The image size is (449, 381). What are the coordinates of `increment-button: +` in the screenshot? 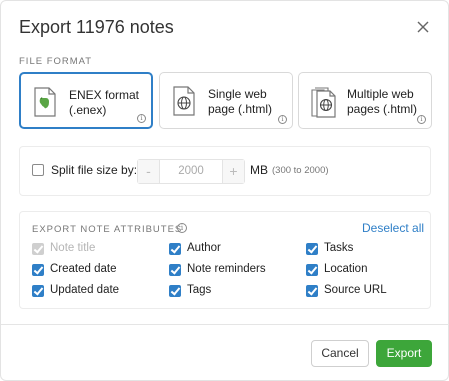 It's located at (233, 171).